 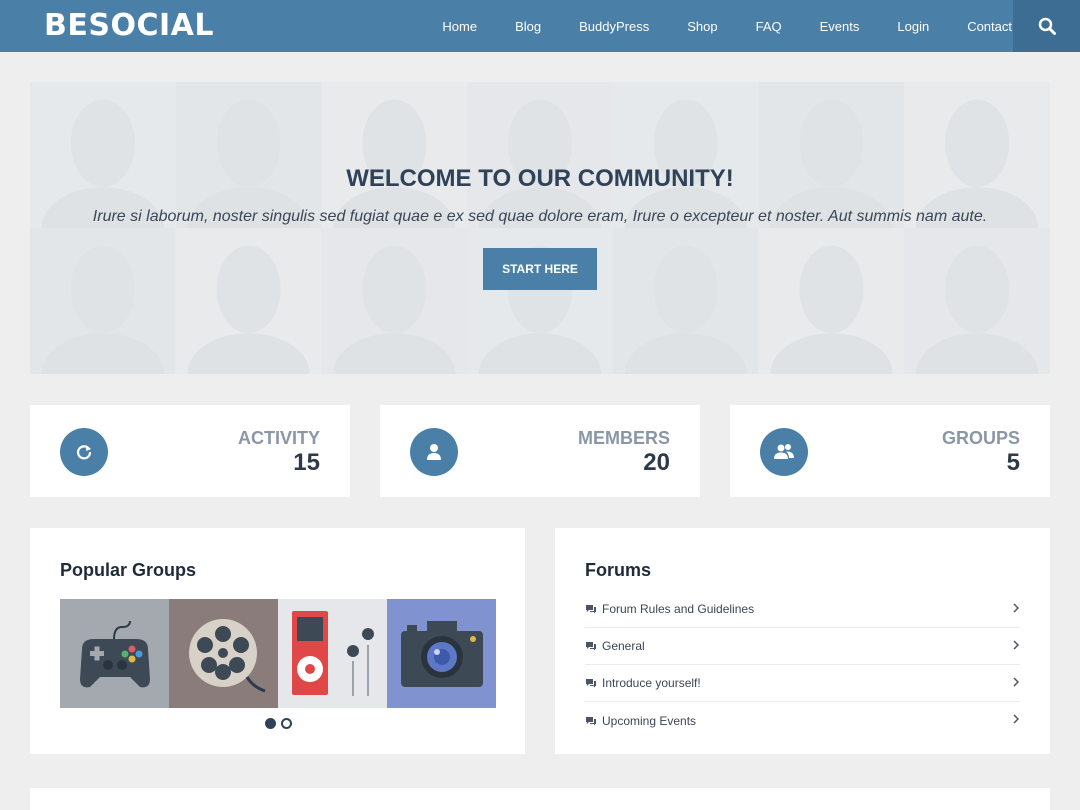 I want to click on search-button, so click(x=1046, y=26).